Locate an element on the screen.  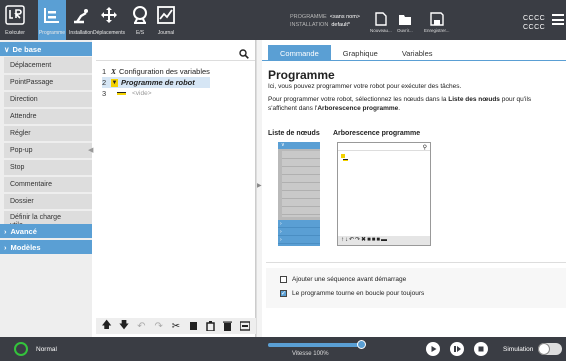
play-icon is located at coordinates (434, 349).